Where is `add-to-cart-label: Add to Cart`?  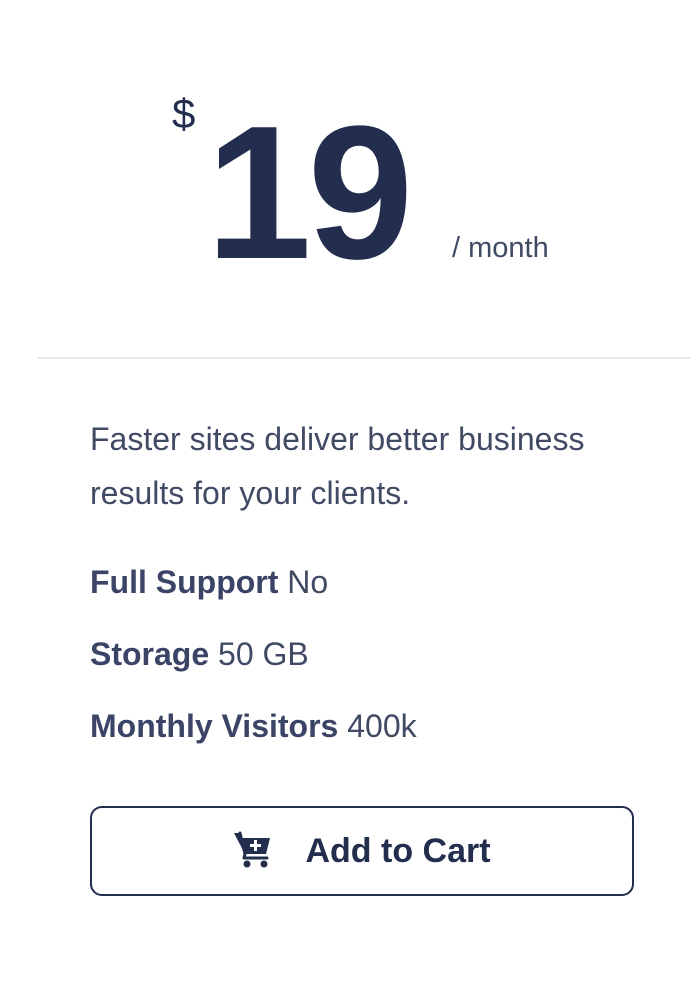
add-to-cart-label: Add to Cart is located at coordinates (398, 851).